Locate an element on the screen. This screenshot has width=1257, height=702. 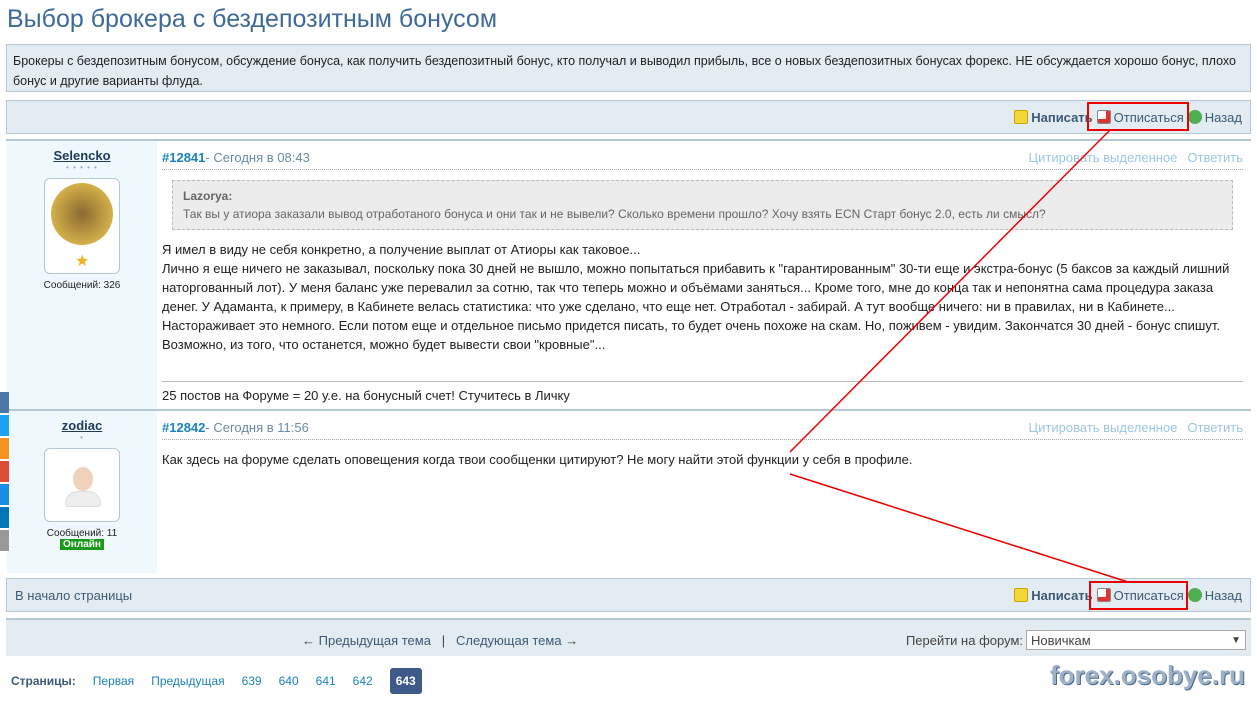
page-639: 639 is located at coordinates (252, 681).